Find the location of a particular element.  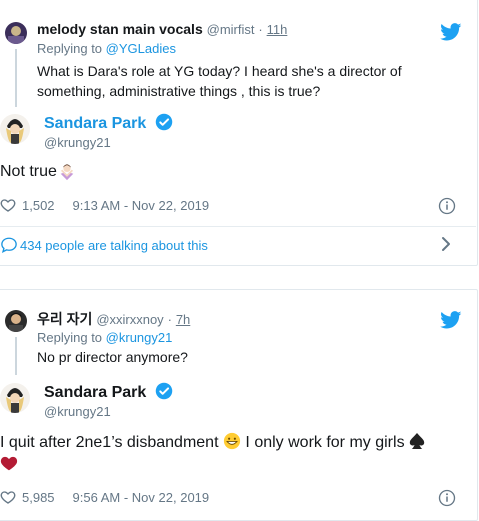

reply2-likes: 5,985 is located at coordinates (38, 497).